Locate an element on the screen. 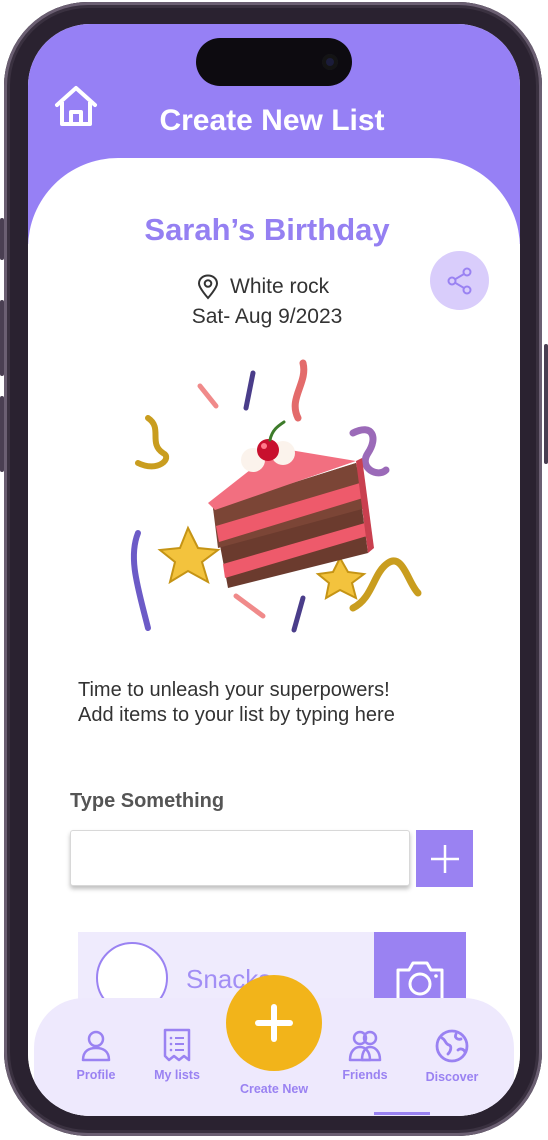 This screenshot has height=1140, width=548. event-name: Sarah’s Birthday is located at coordinates (267, 229).